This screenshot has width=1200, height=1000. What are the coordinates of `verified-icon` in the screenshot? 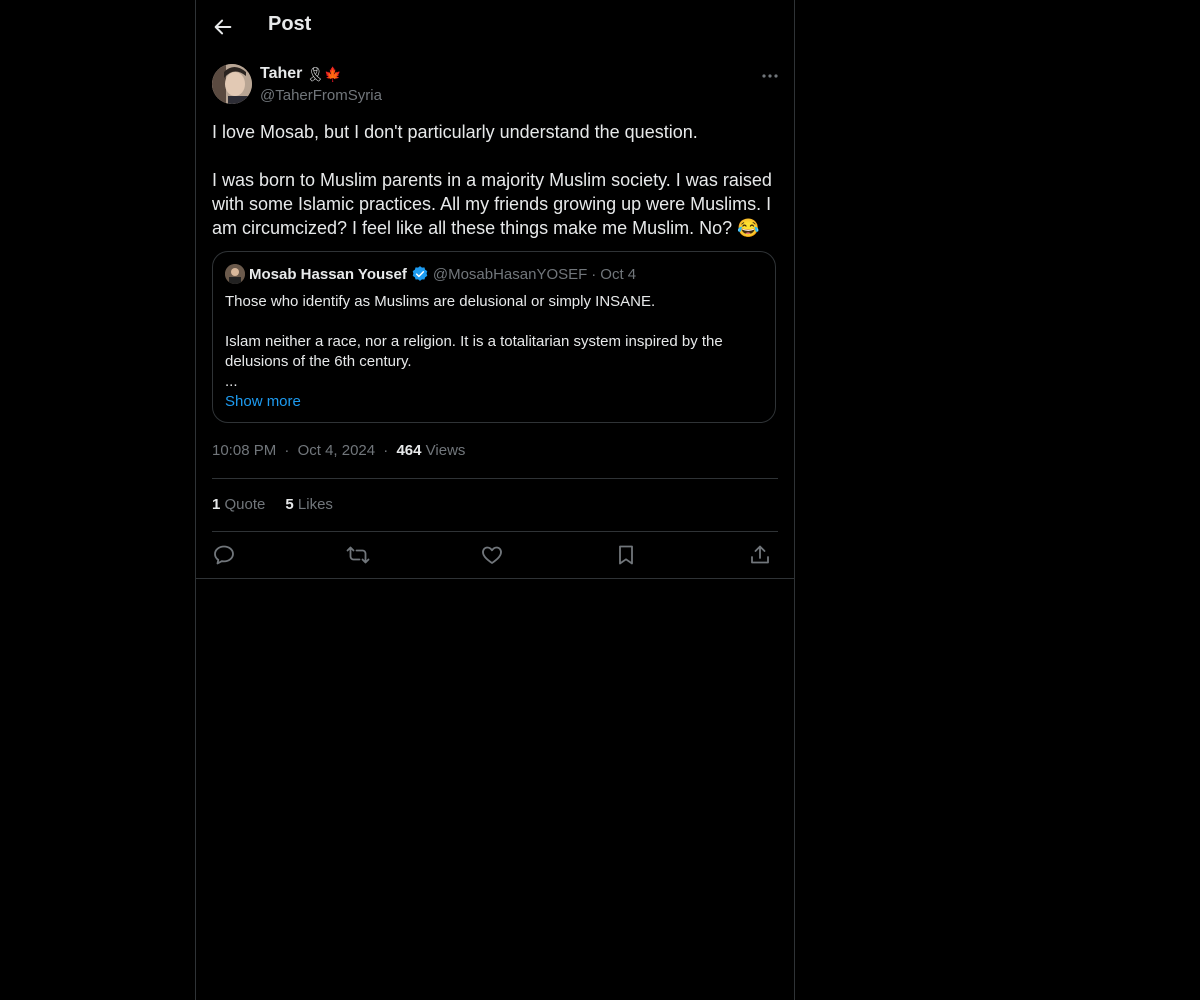 It's located at (420, 273).